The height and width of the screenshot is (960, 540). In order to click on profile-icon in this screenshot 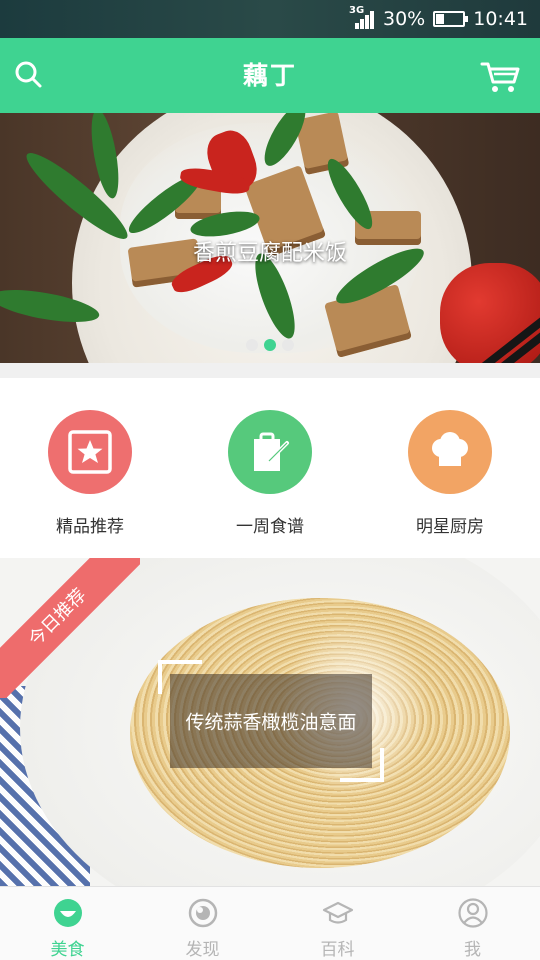, I will do `click(472, 913)`.